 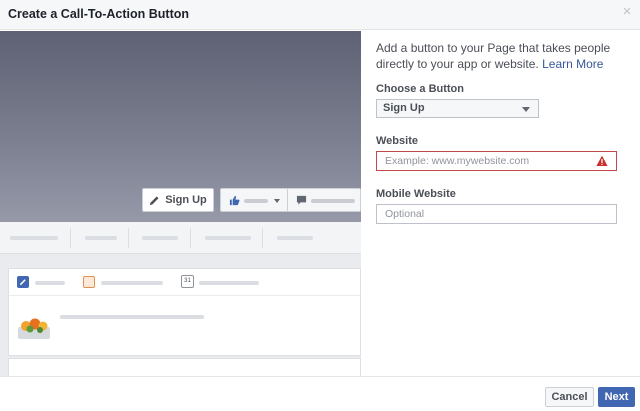 What do you see at coordinates (404, 108) in the screenshot?
I see `button-type-value: Sign Up` at bounding box center [404, 108].